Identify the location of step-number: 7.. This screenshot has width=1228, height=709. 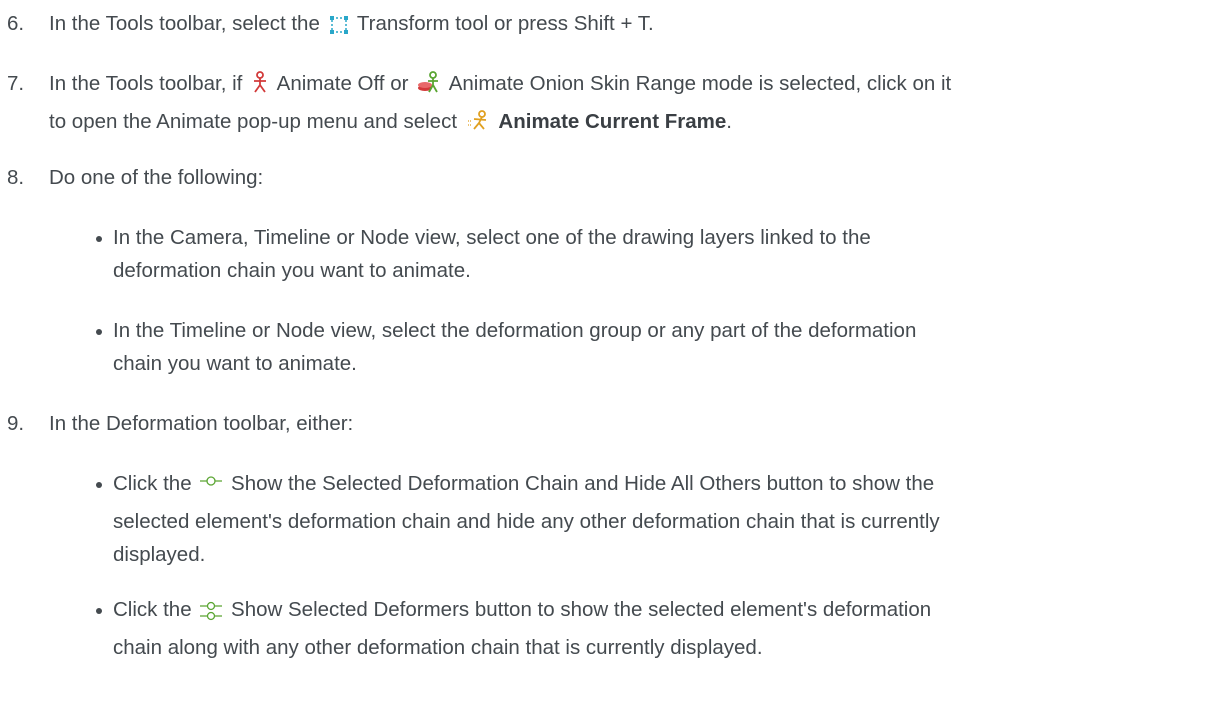
(16, 83).